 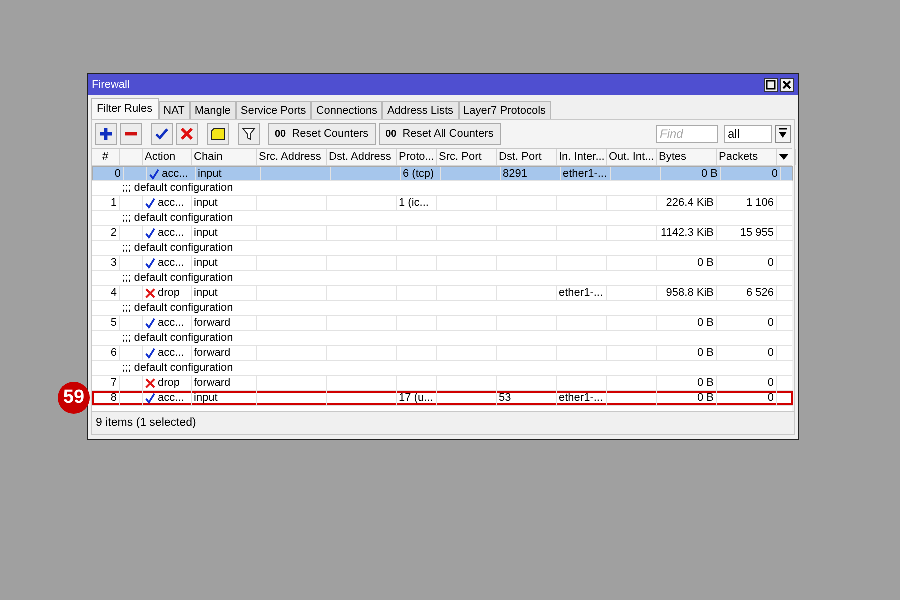 What do you see at coordinates (757, 233) in the screenshot?
I see `table-cell: 15 955` at bounding box center [757, 233].